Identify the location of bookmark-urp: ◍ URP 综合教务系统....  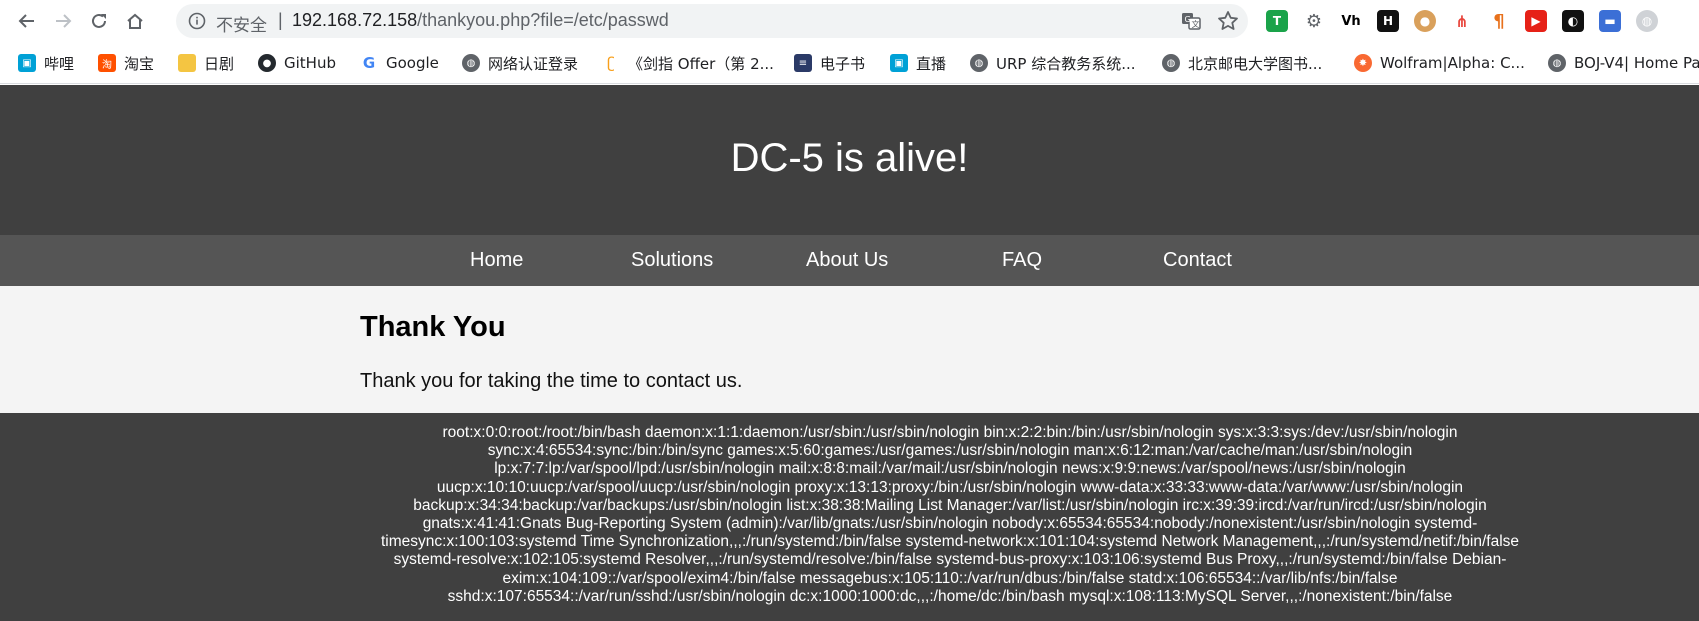
(1053, 63).